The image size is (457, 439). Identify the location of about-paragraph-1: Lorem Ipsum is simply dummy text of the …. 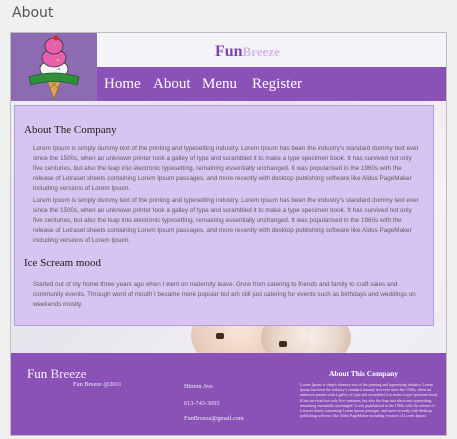
(226, 168).